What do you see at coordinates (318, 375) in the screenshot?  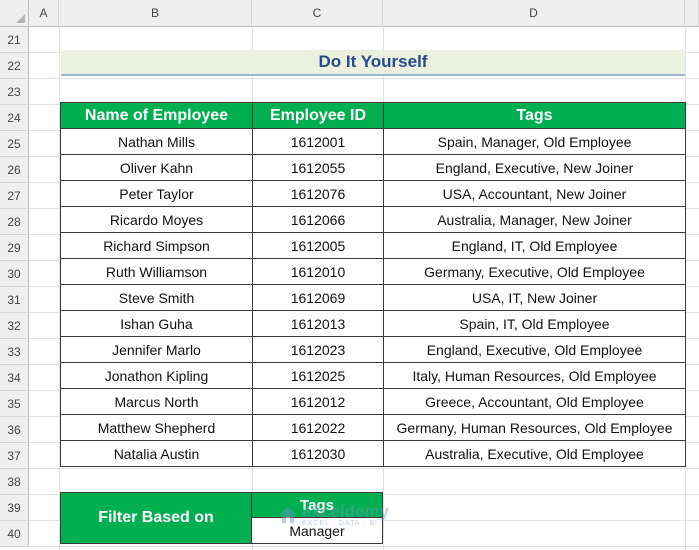 I see `cell-employee-id: 1612025` at bounding box center [318, 375].